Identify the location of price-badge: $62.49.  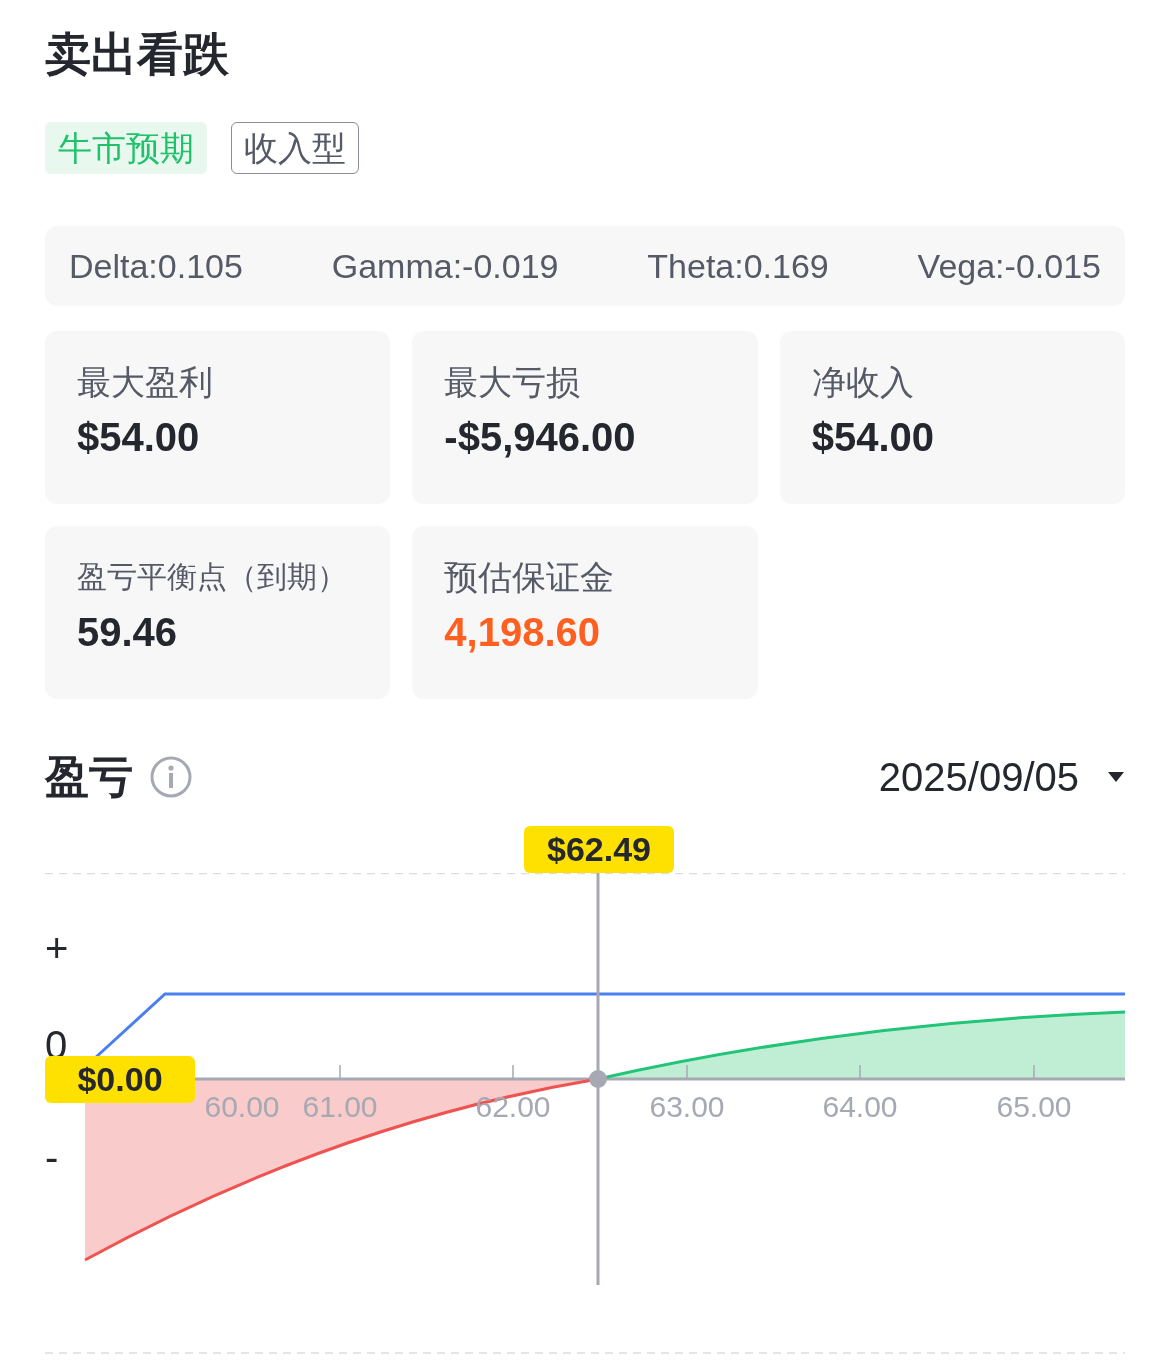
(599, 849).